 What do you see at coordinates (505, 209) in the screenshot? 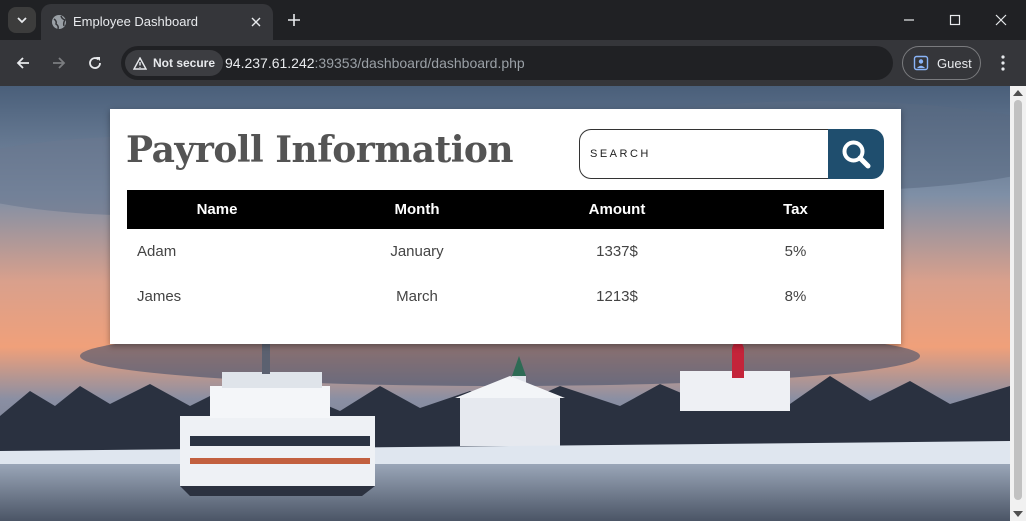
I see `table-header-row: Name Month Amount Tax` at bounding box center [505, 209].